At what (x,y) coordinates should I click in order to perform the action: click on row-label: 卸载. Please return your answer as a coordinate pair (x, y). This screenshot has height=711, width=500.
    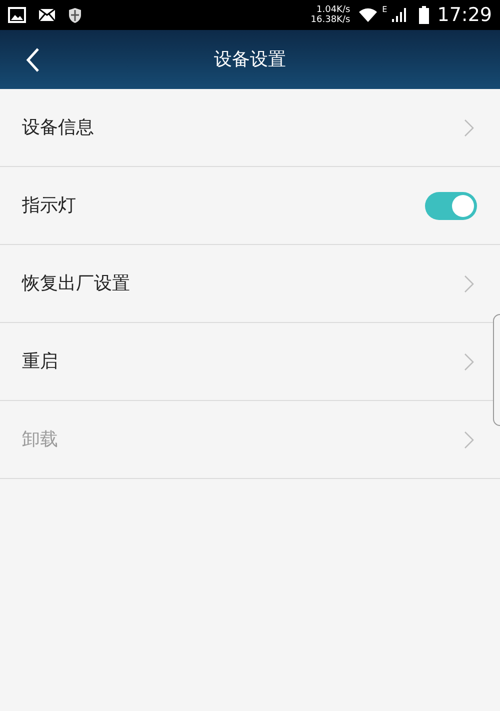
    Looking at the image, I should click on (40, 440).